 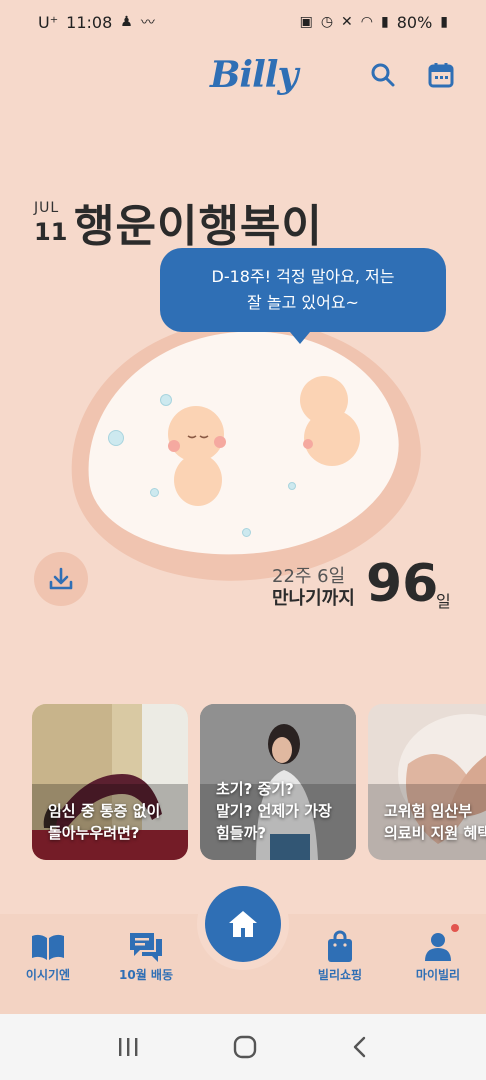 What do you see at coordinates (104, 822) in the screenshot?
I see `article-title: 임신 중 통증 없이 돌아누우려면?` at bounding box center [104, 822].